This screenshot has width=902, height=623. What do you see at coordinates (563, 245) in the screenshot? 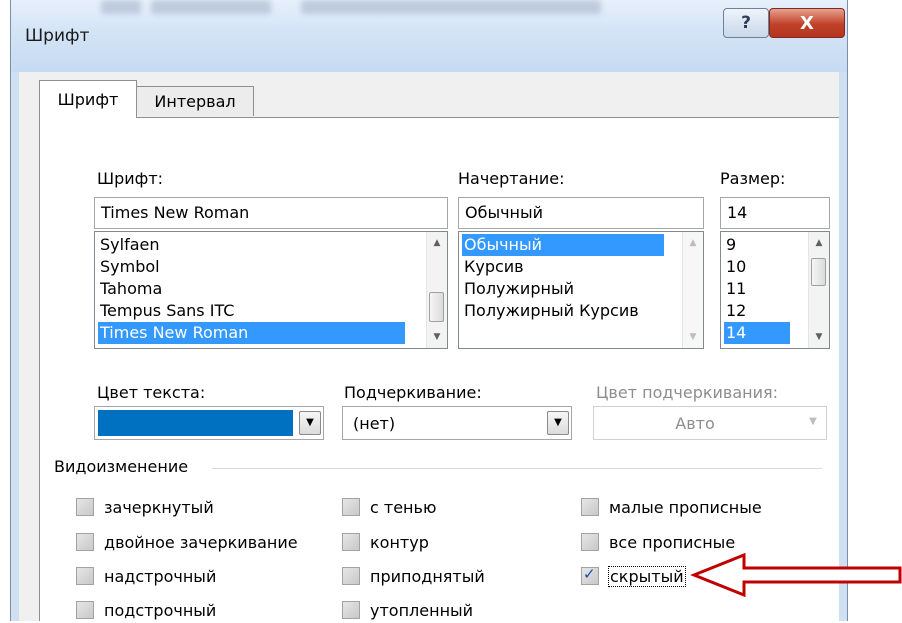
I see `list-item-selected: Обычный` at bounding box center [563, 245].